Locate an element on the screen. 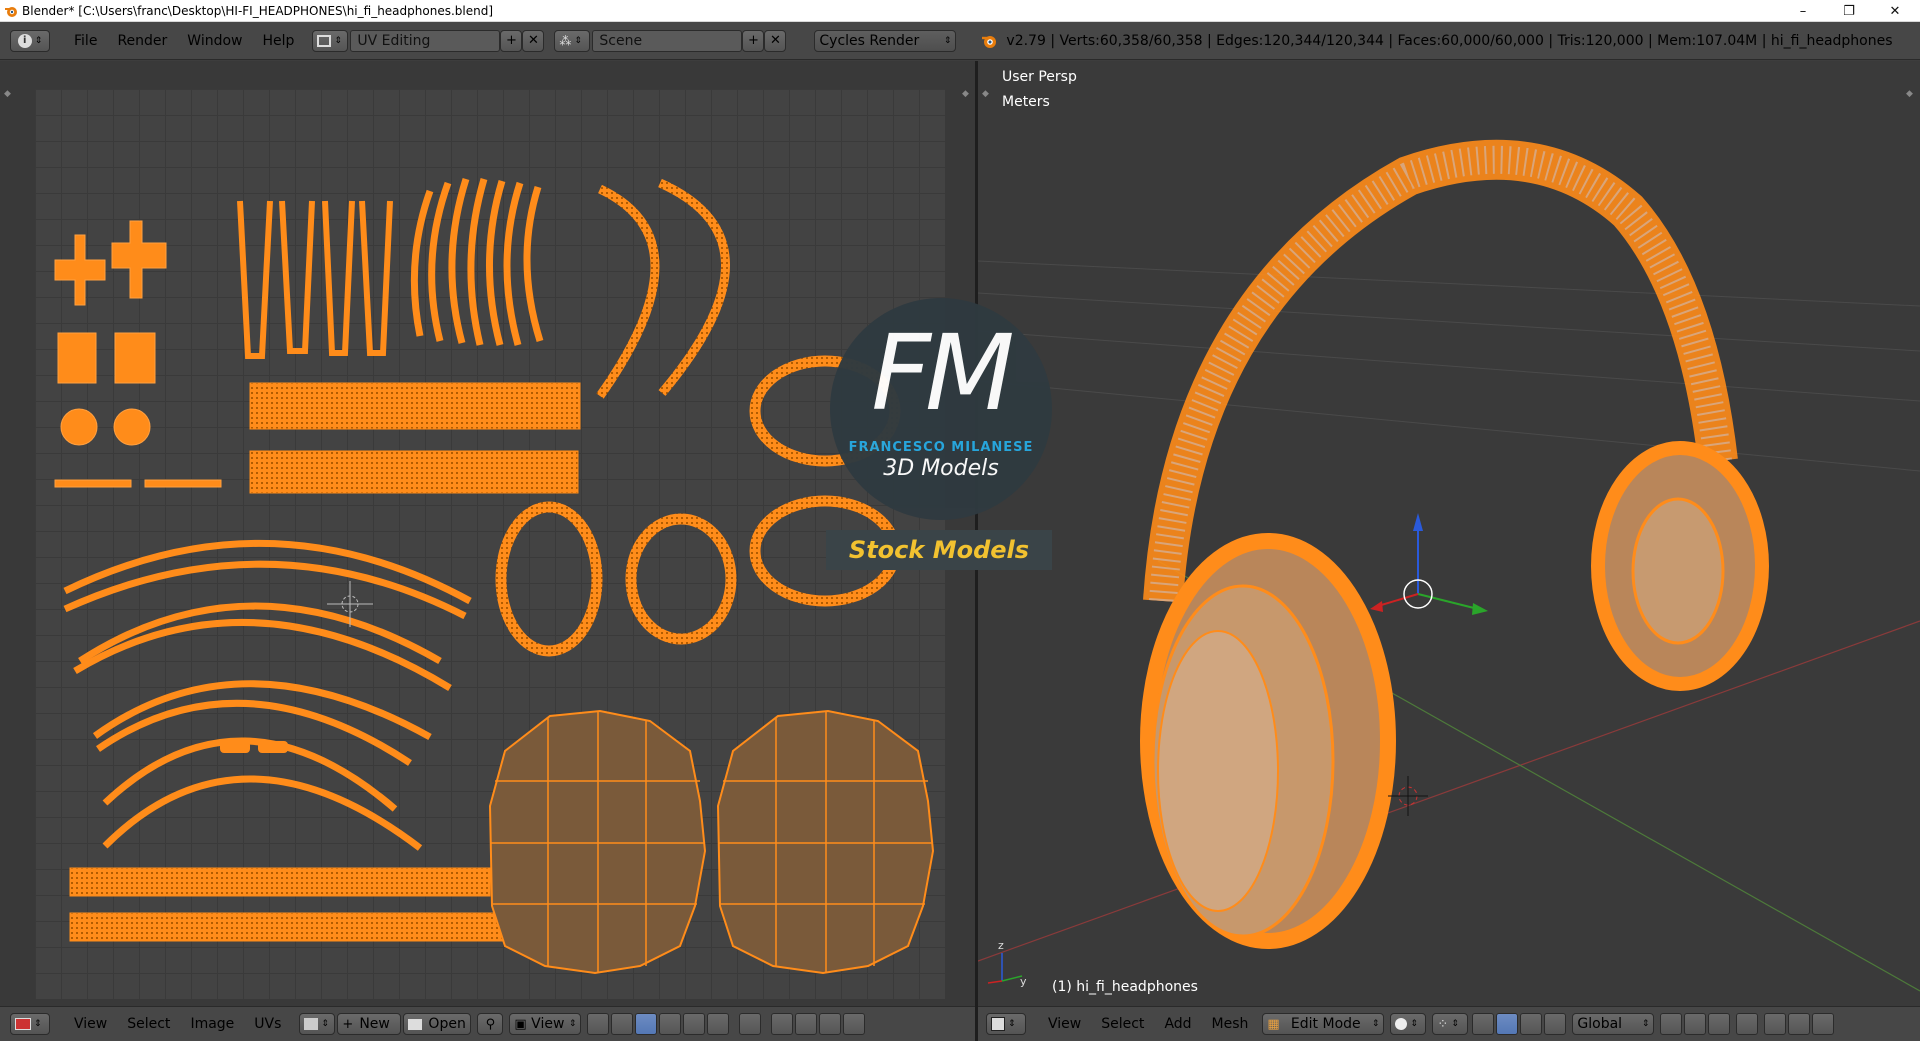 The width and height of the screenshot is (1920, 1041). solid-shading-icon is located at coordinates (1401, 1024).